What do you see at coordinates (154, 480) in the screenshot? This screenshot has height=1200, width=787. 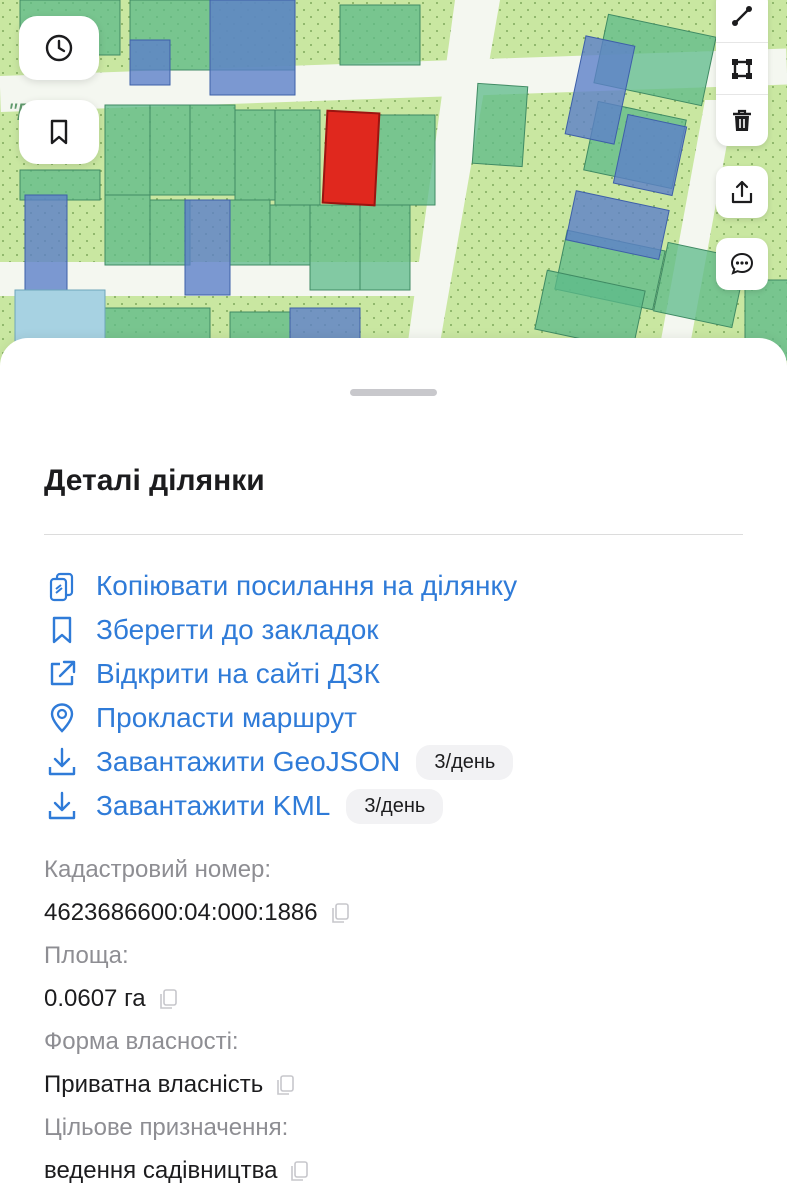 I see `sheet-title: Деталі ділянки` at bounding box center [154, 480].